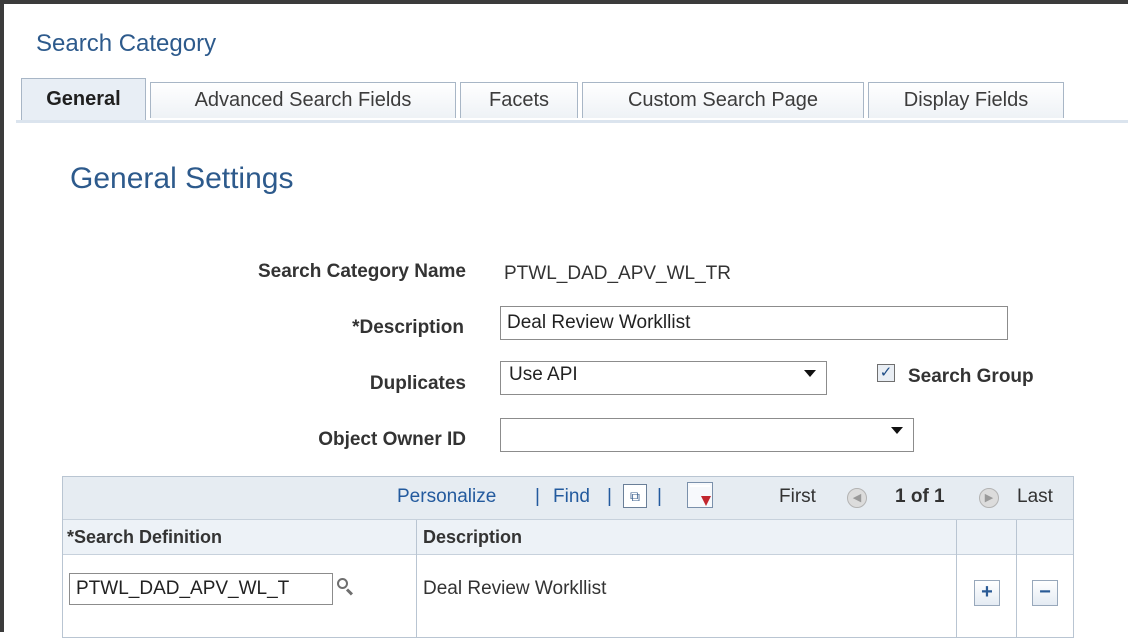 The height and width of the screenshot is (638, 1128). What do you see at coordinates (144, 537) in the screenshot?
I see `search-definition-column-header: *Search Definition` at bounding box center [144, 537].